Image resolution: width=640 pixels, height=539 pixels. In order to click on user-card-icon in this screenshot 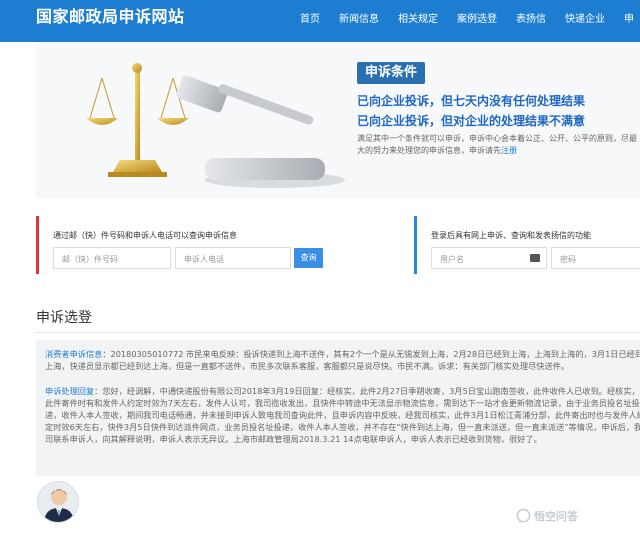, I will do `click(535, 258)`.